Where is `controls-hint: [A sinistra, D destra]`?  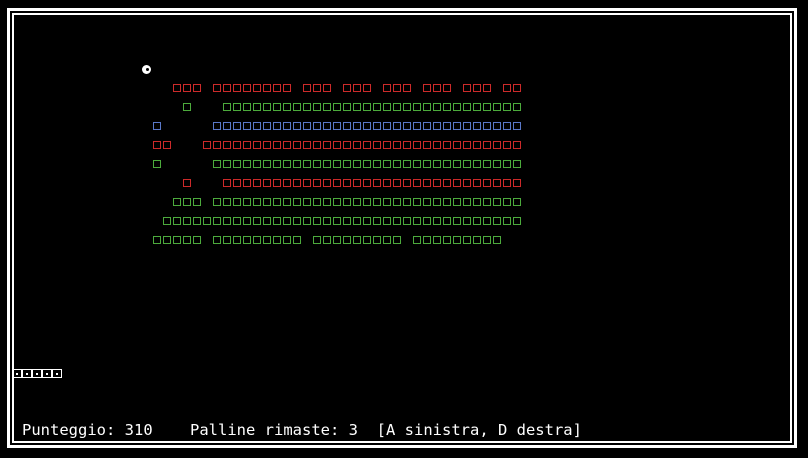
controls-hint: [A sinistra, D destra] is located at coordinates (479, 430).